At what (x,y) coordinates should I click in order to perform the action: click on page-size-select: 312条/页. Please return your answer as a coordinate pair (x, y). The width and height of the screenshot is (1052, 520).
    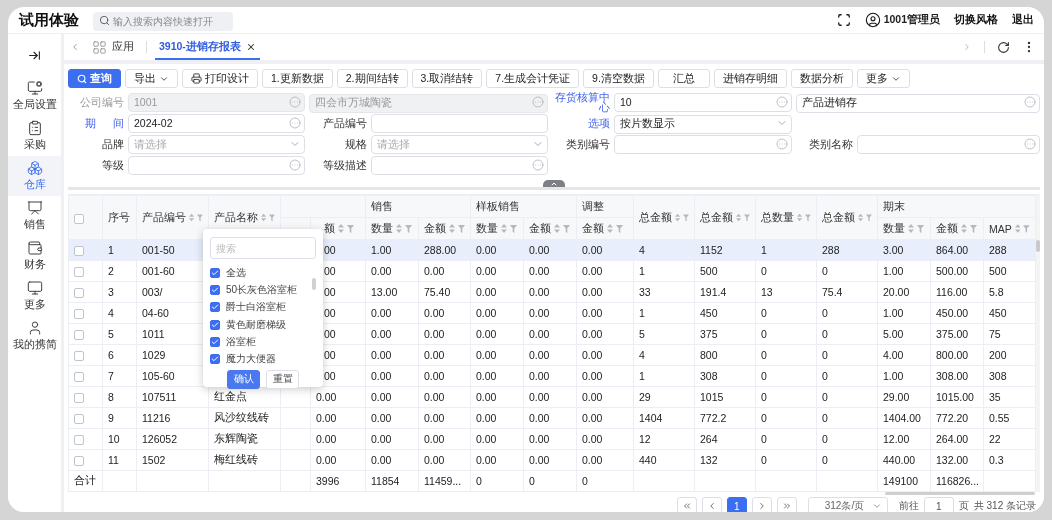
    Looking at the image, I should click on (847, 504).